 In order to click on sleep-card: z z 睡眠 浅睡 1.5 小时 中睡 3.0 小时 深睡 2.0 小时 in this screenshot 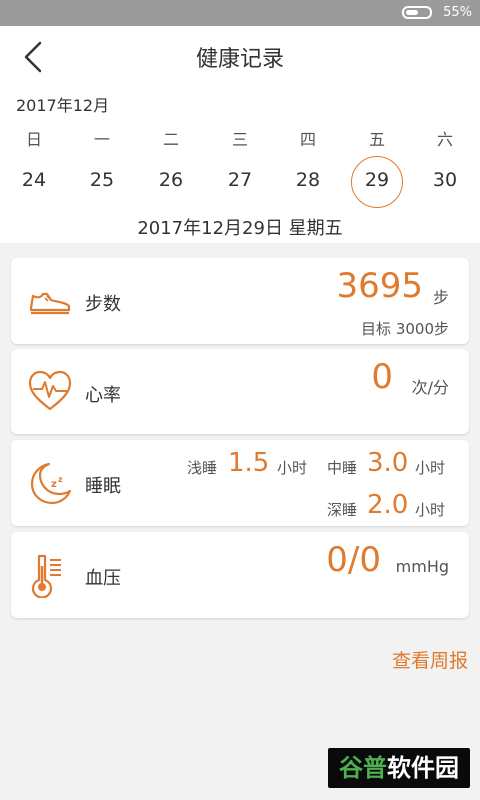, I will do `click(240, 483)`.